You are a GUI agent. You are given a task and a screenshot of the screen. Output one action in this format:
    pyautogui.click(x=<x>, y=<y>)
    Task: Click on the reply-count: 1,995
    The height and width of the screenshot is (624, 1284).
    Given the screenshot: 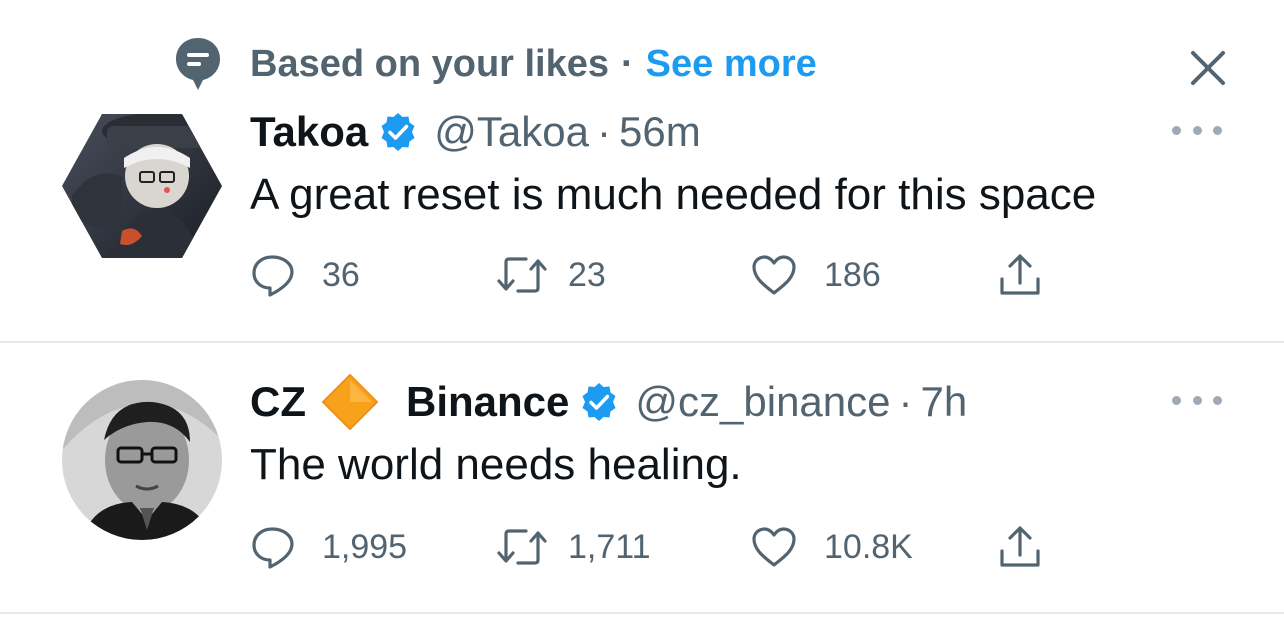 What is the action you would take?
    pyautogui.click(x=365, y=546)
    